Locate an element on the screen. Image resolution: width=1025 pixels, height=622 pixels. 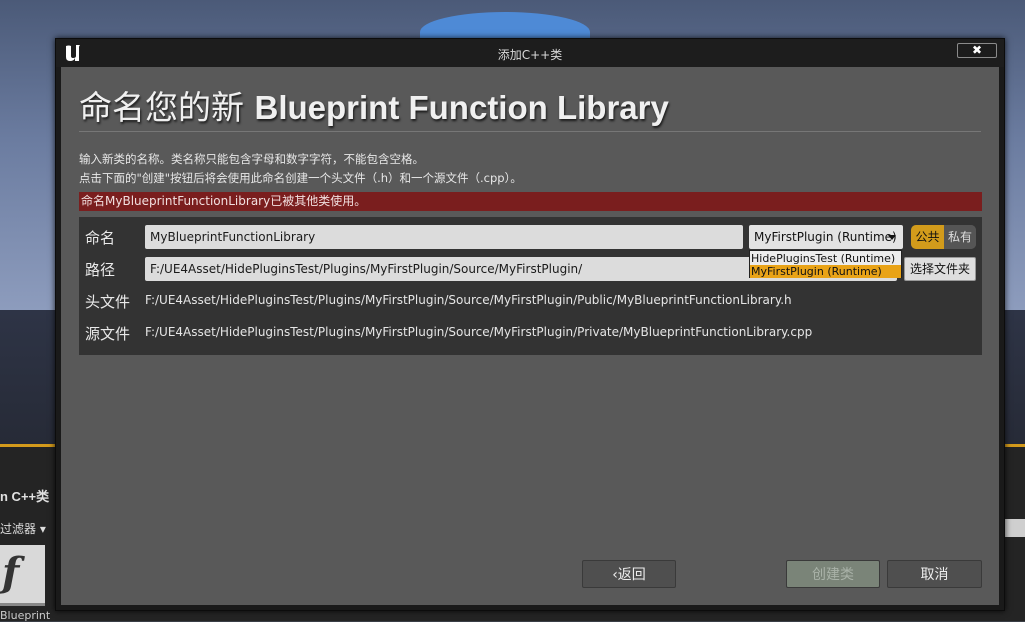
divider is located at coordinates (530, 131).